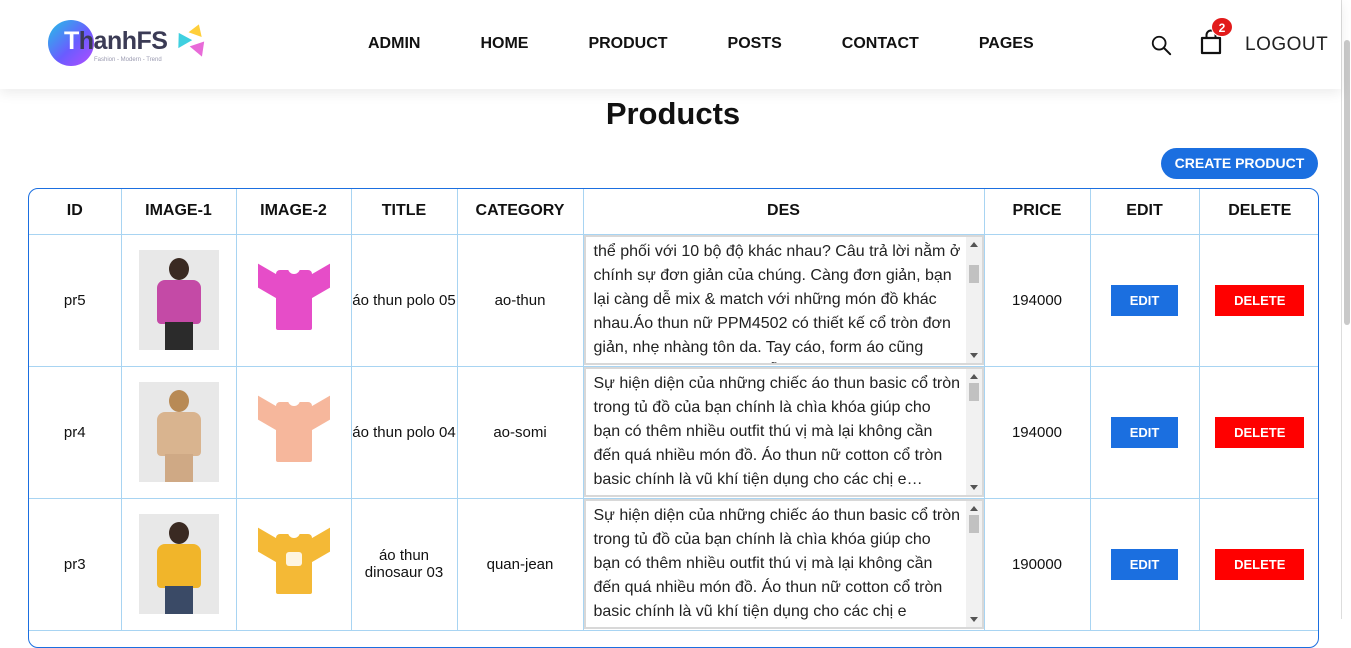  What do you see at coordinates (504, 44) in the screenshot?
I see `nav-home: HOME` at bounding box center [504, 44].